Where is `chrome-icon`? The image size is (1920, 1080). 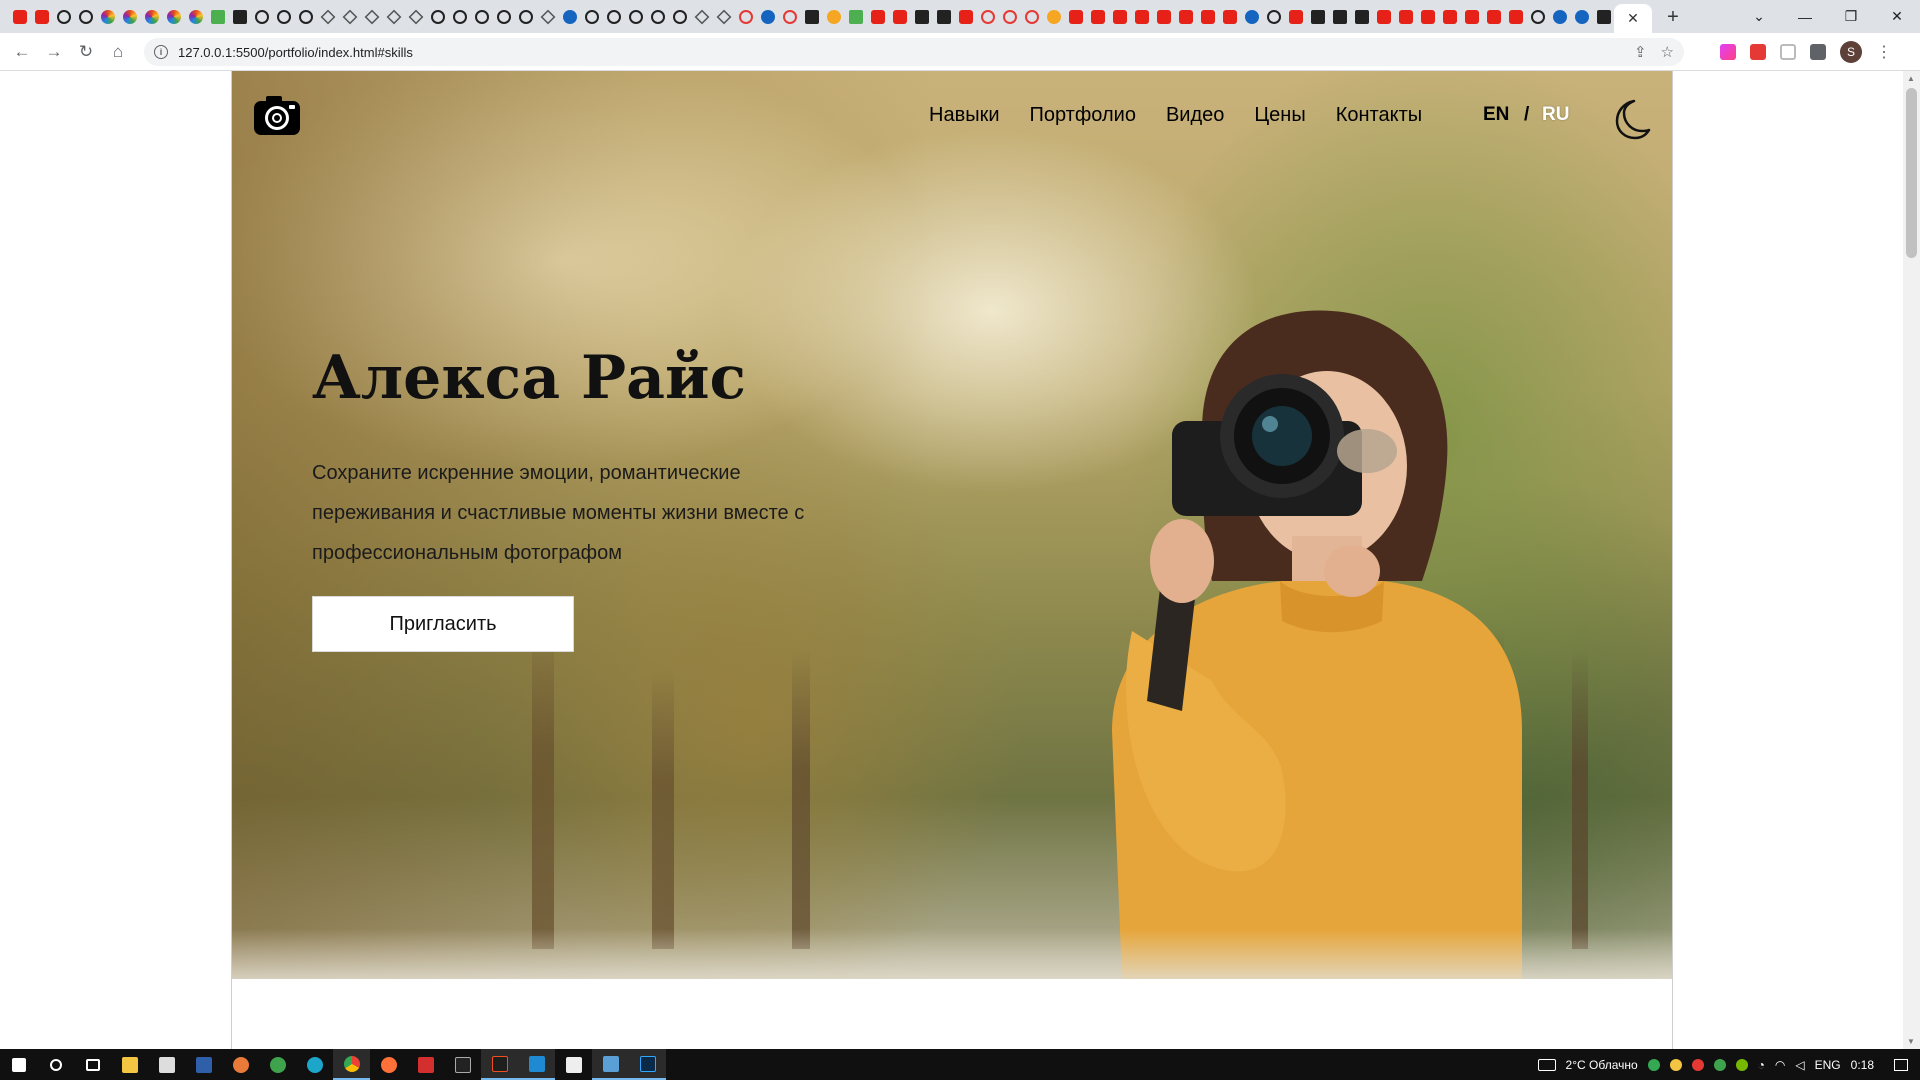 chrome-icon is located at coordinates (351, 1064).